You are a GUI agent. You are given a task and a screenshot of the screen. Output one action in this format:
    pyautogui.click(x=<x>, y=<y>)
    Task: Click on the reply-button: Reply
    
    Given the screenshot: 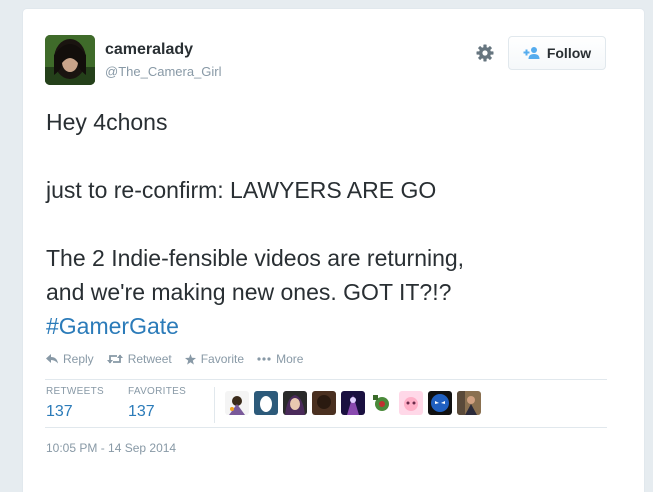 What is the action you would take?
    pyautogui.click(x=70, y=359)
    